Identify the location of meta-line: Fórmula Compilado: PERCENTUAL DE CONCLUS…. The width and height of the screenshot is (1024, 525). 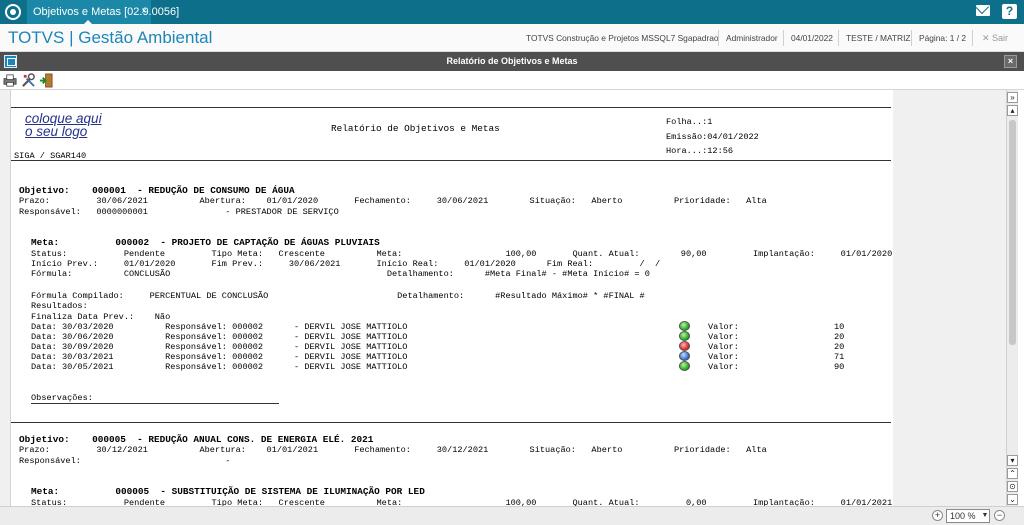
(338, 296).